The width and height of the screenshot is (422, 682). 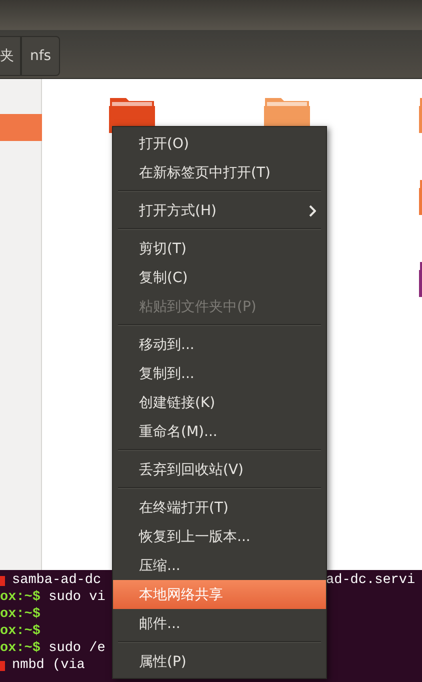 What do you see at coordinates (219, 210) in the screenshot?
I see `menu-item: 打开方式(H)` at bounding box center [219, 210].